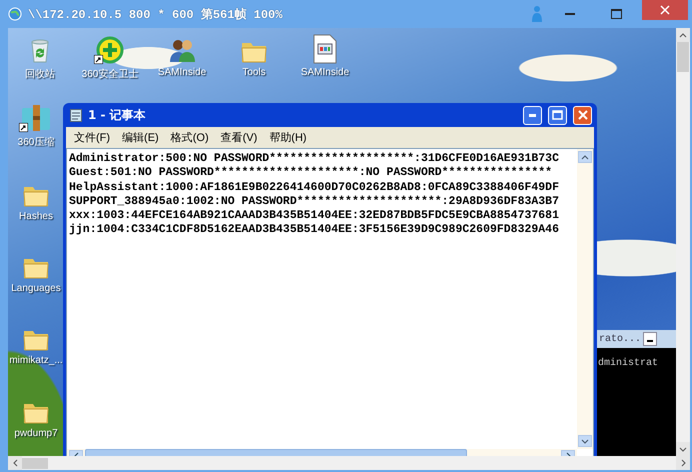 The width and height of the screenshot is (692, 472). I want to click on menu-item: 查看(V), so click(239, 137).